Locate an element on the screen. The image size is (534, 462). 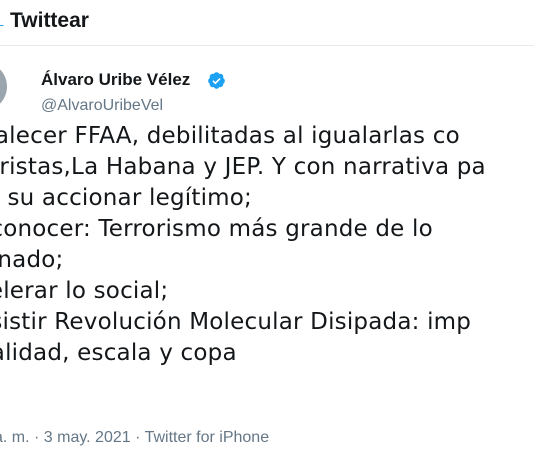
tweet-line: ar su accionar legítimo; is located at coordinates (126, 198).